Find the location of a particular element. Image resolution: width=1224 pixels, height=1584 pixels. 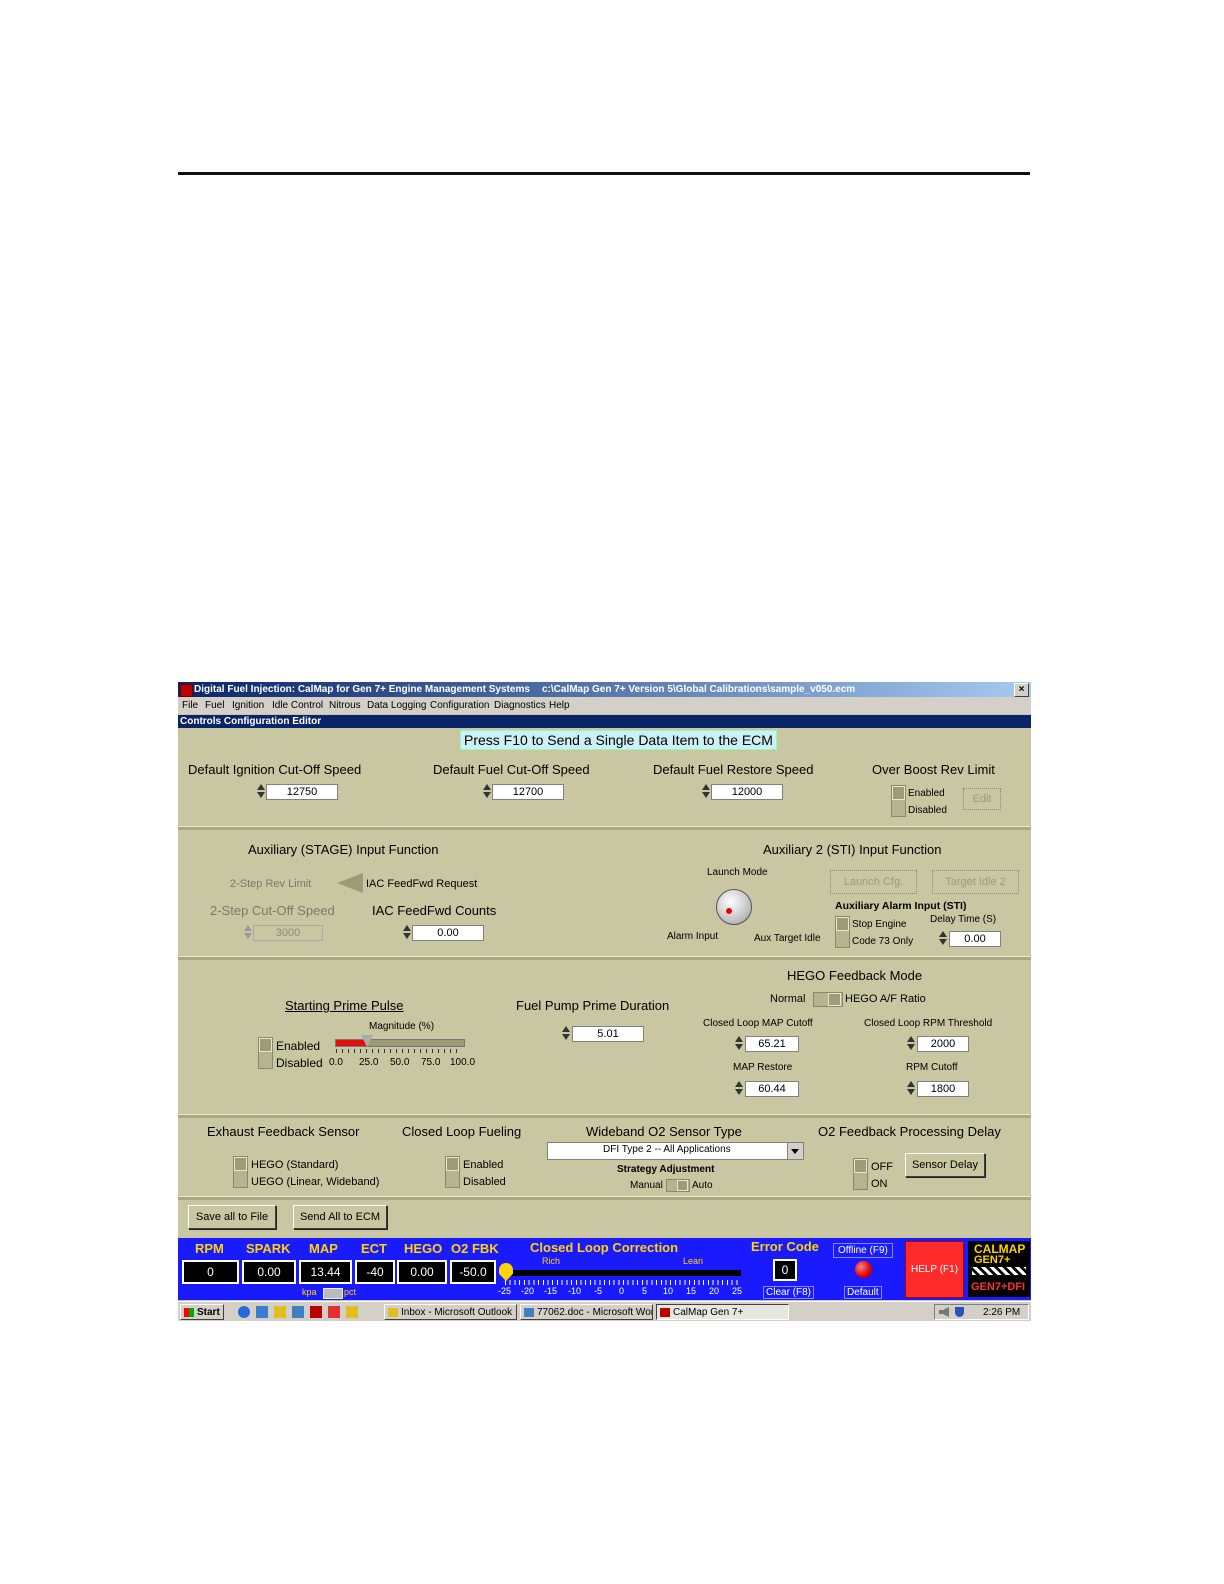

cl-disabled-label: Disabled is located at coordinates (484, 1182).